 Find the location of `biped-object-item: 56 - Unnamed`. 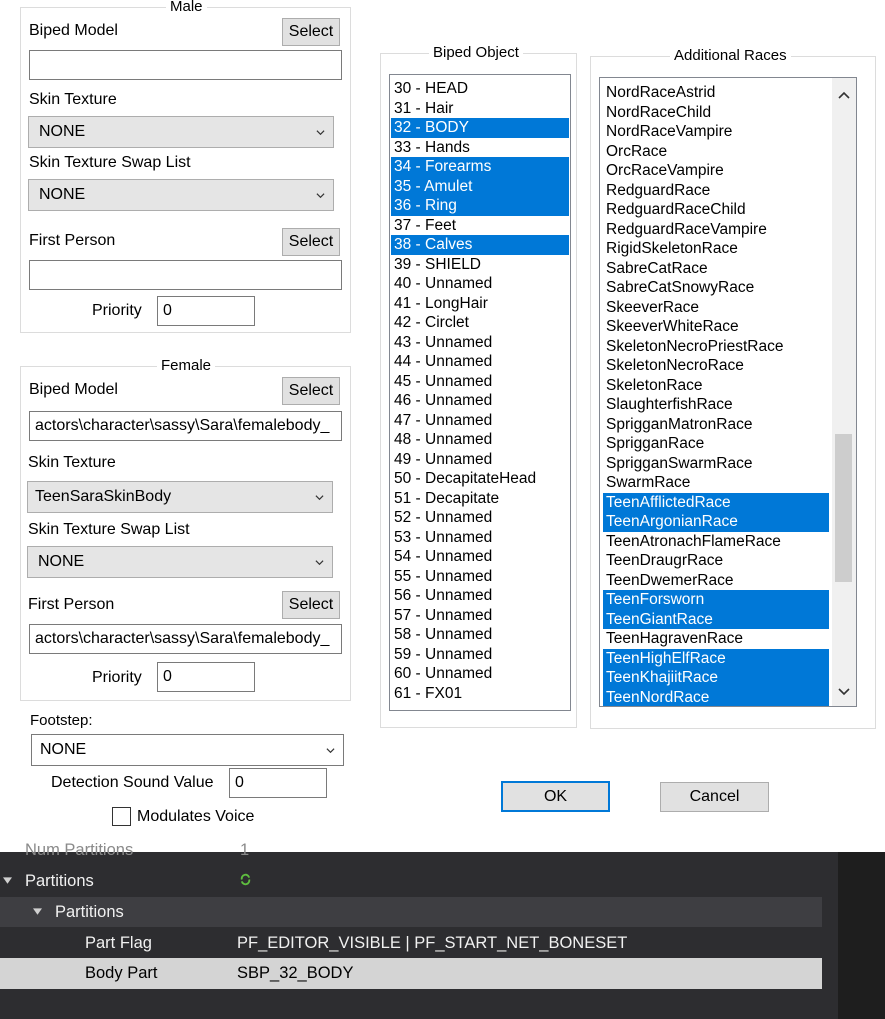

biped-object-item: 56 - Unnamed is located at coordinates (480, 596).